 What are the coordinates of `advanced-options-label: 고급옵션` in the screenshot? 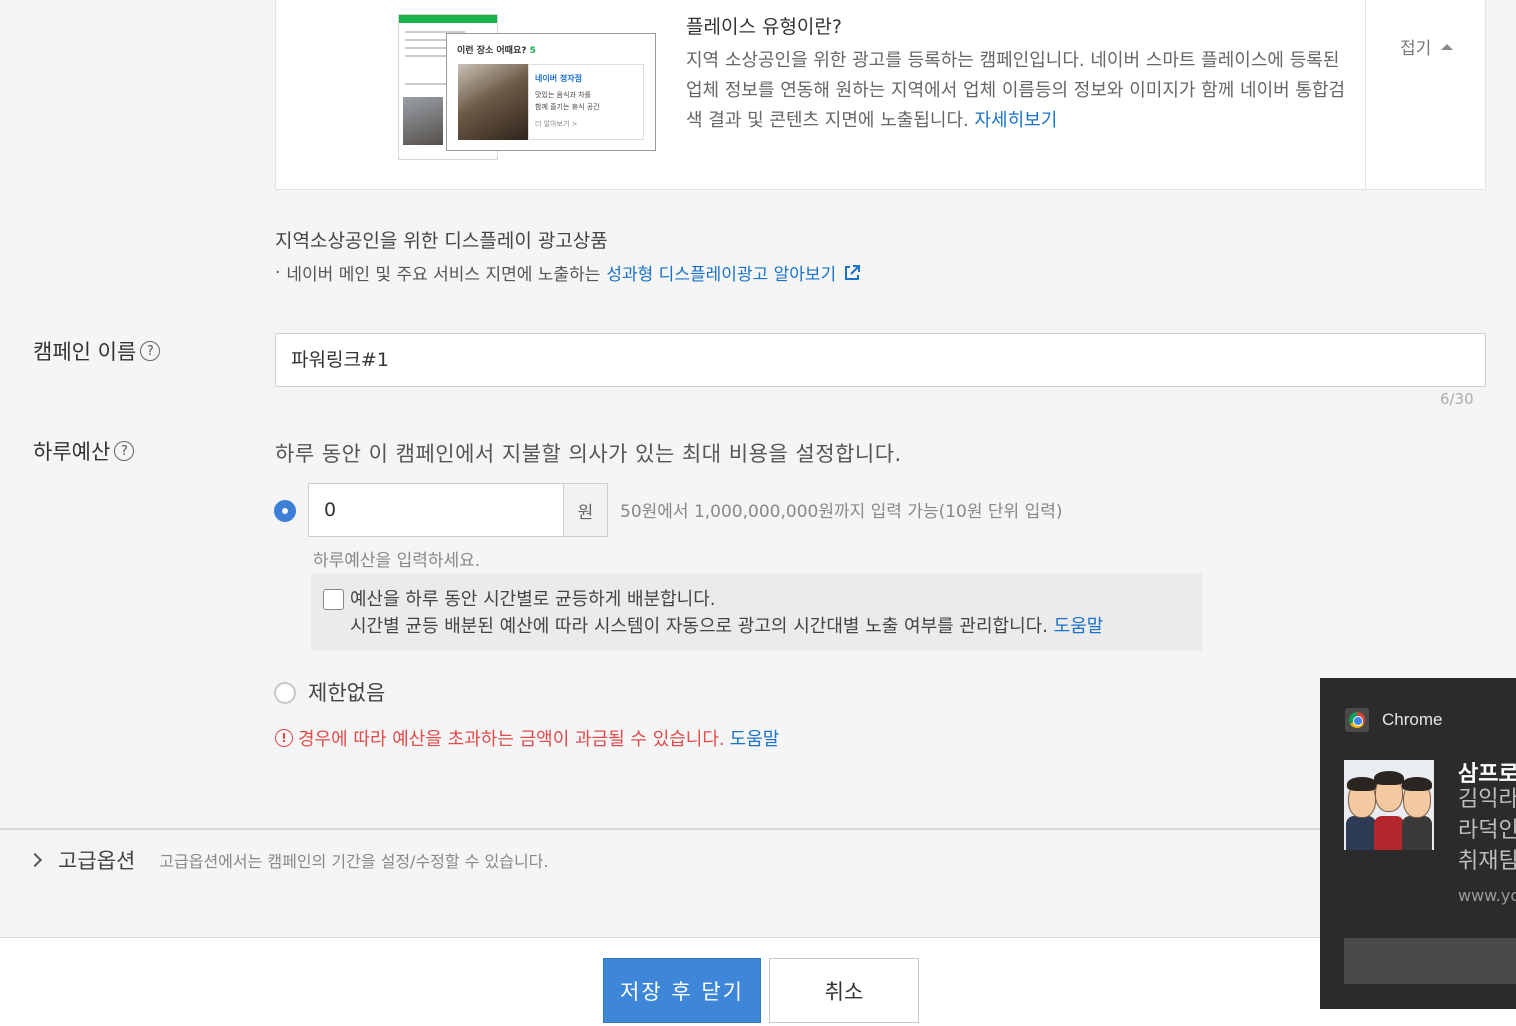 It's located at (97, 861).